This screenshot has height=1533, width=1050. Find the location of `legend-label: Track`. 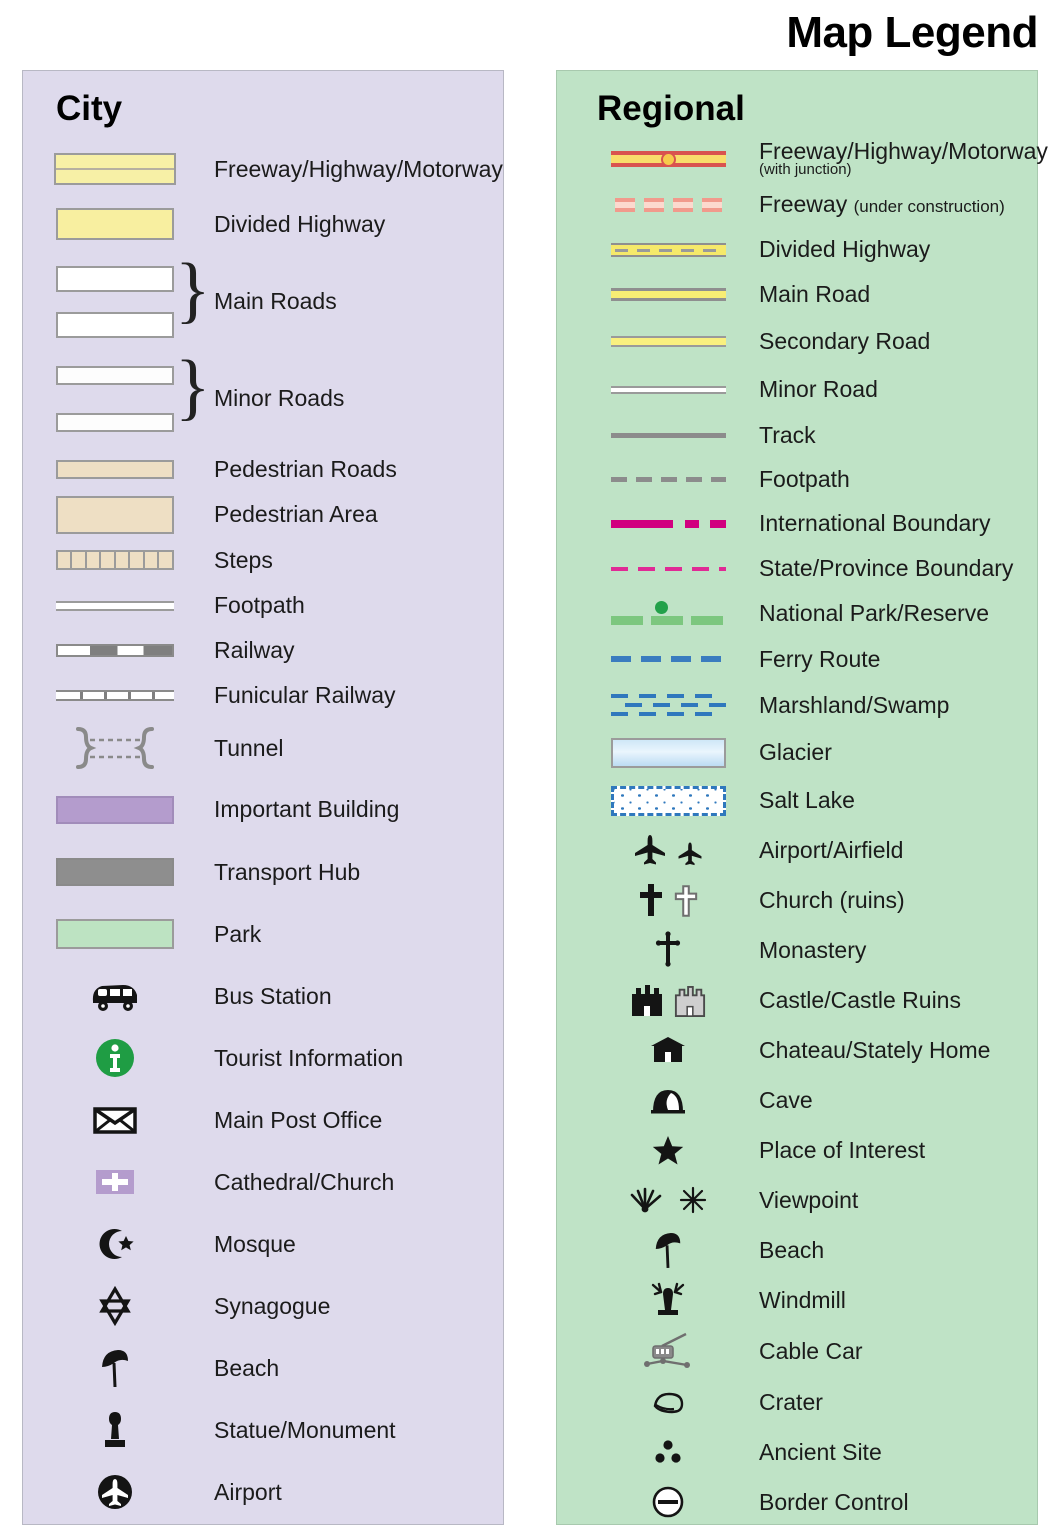

legend-label: Track is located at coordinates (787, 434).